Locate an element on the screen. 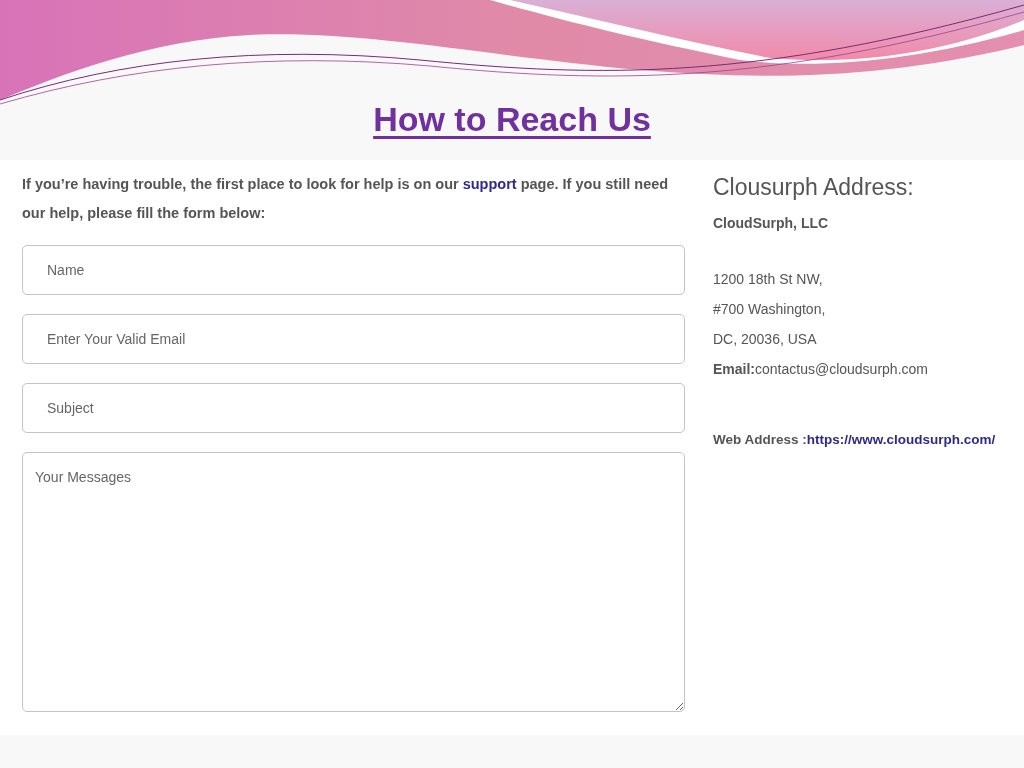  email-label: Email: is located at coordinates (734, 369).